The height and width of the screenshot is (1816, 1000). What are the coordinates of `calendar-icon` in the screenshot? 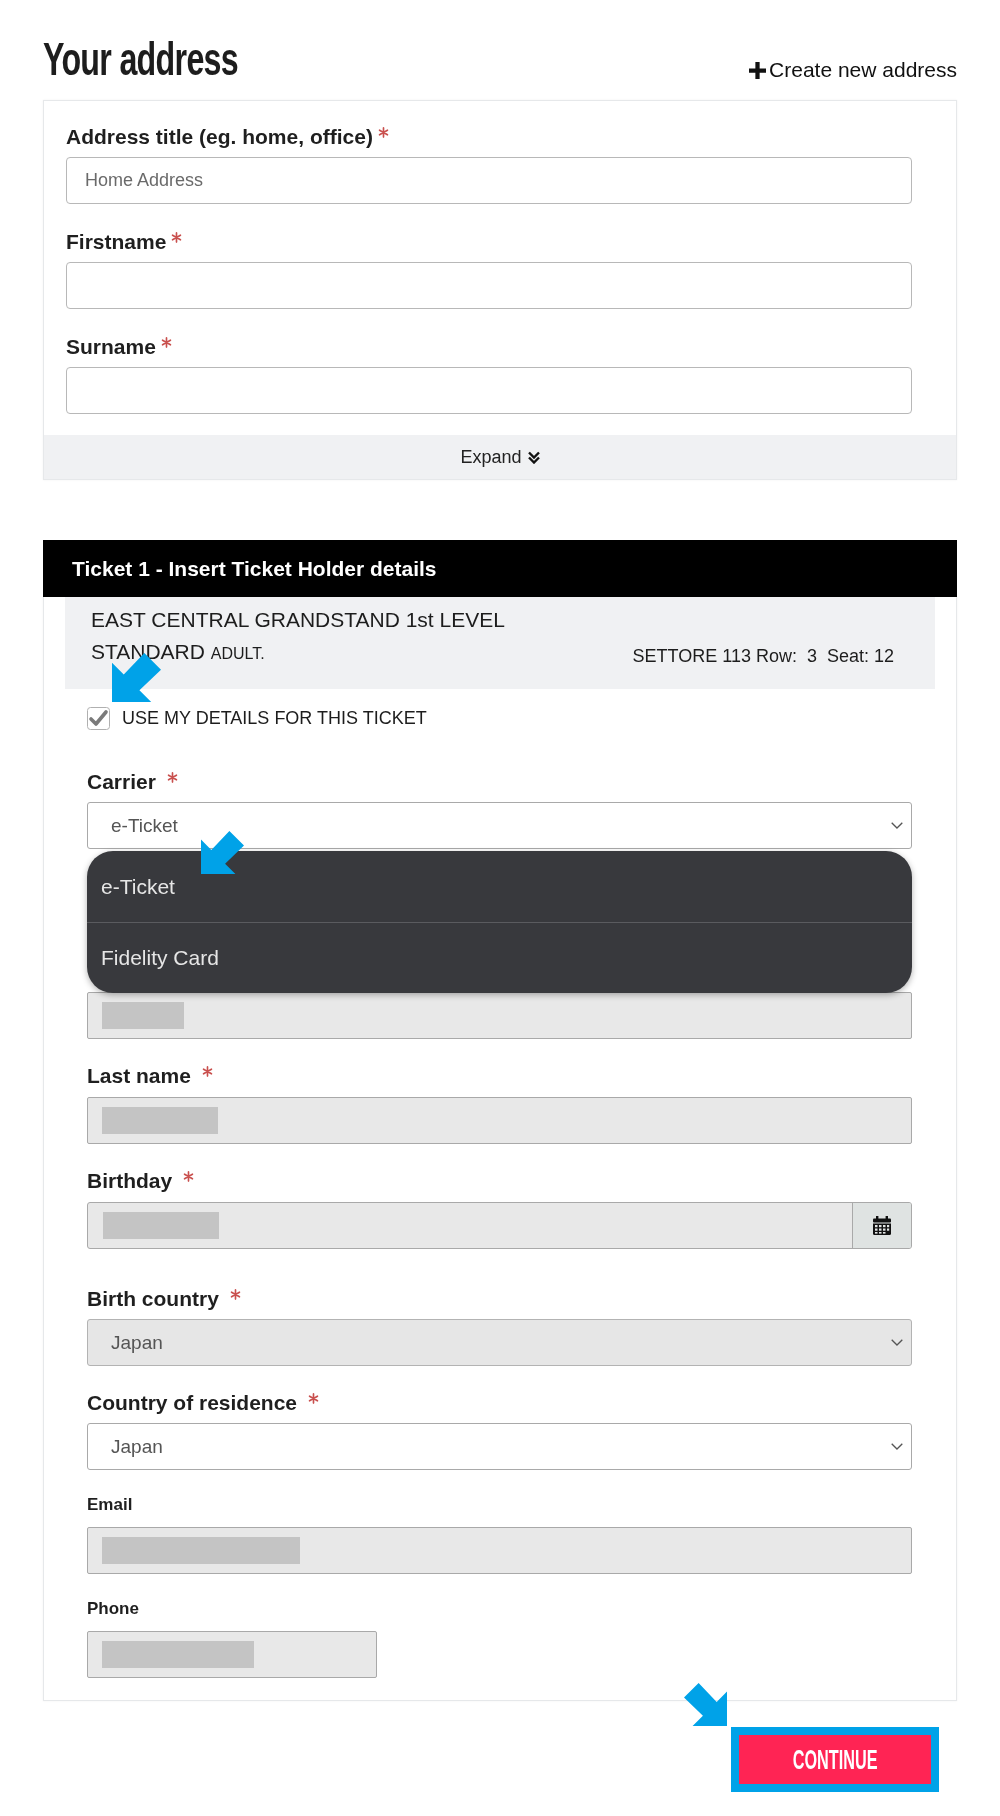 It's located at (882, 1225).